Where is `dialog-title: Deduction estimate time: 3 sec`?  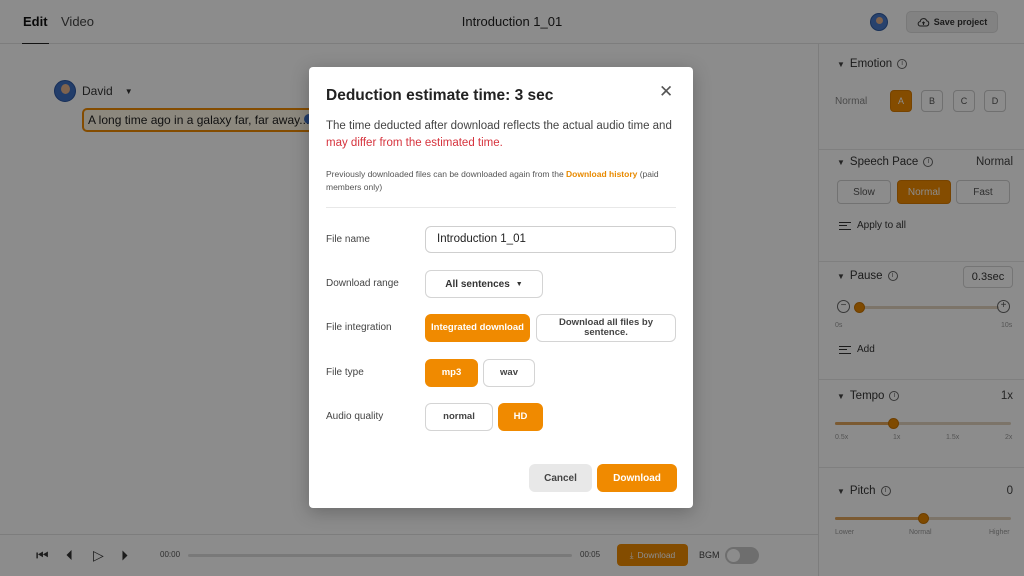 dialog-title: Deduction estimate time: 3 sec is located at coordinates (440, 95).